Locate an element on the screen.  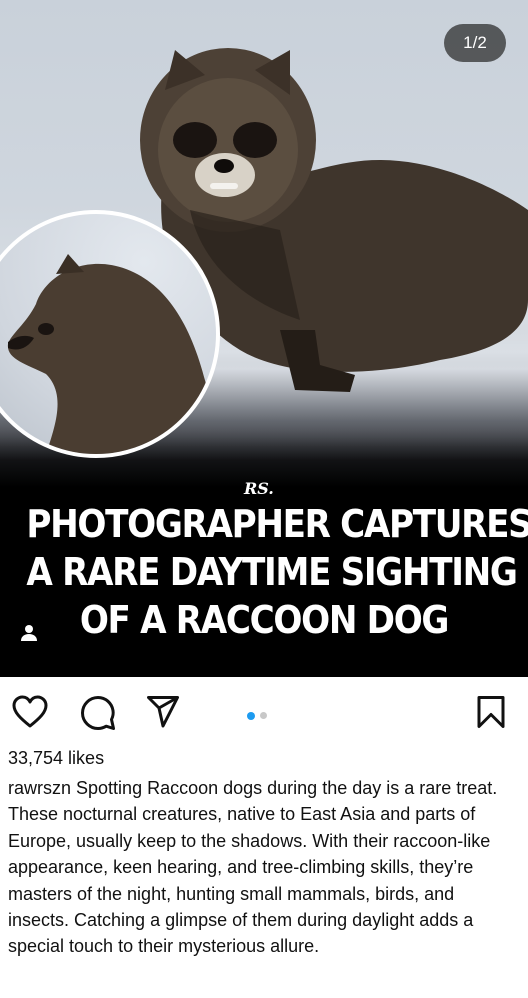
tagged-people-icon is located at coordinates (29, 633).